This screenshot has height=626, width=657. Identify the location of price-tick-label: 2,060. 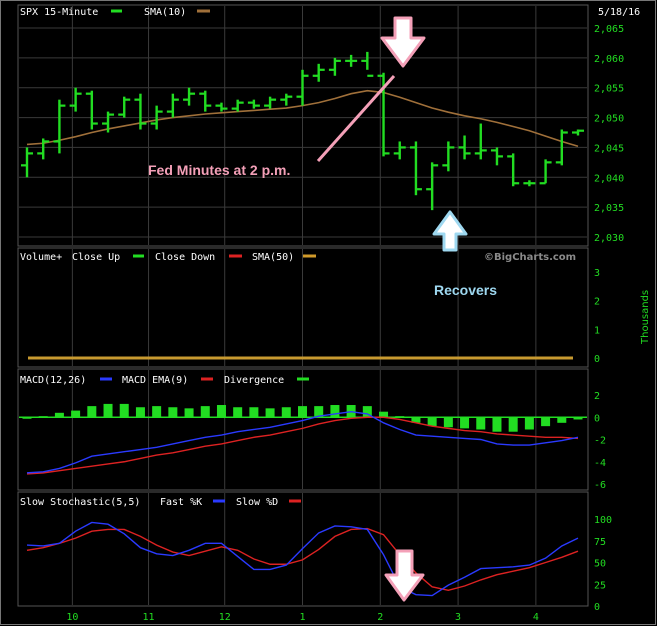
(609, 59).